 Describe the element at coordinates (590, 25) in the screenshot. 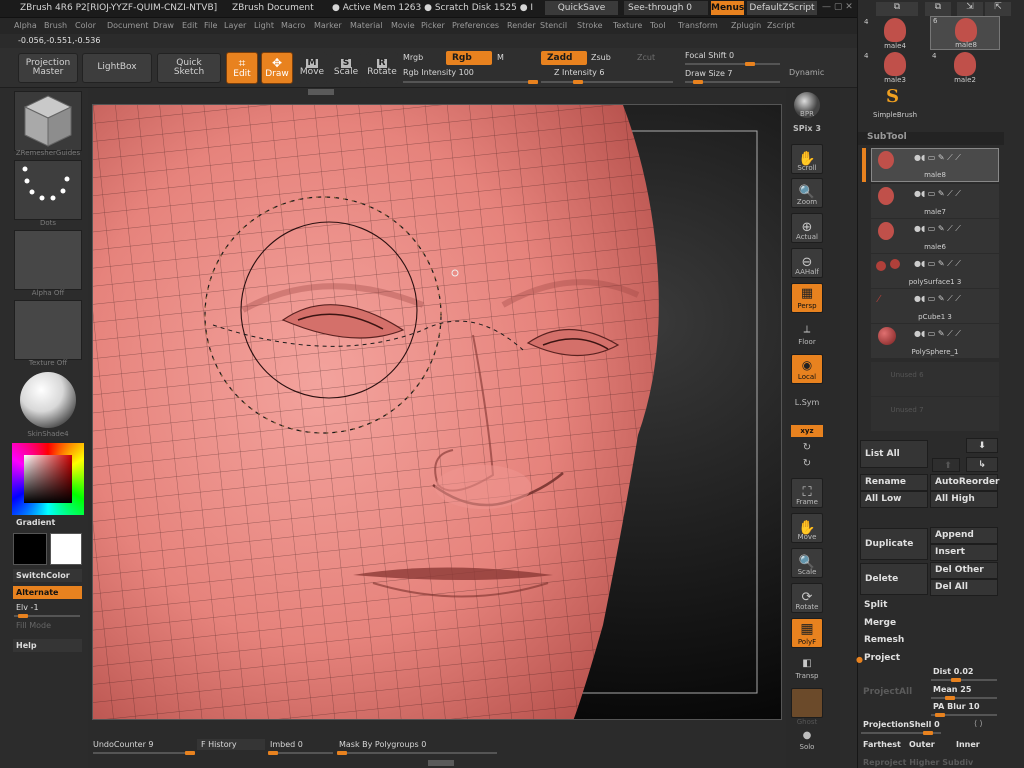

I see `menu-stroke: Stroke` at that location.